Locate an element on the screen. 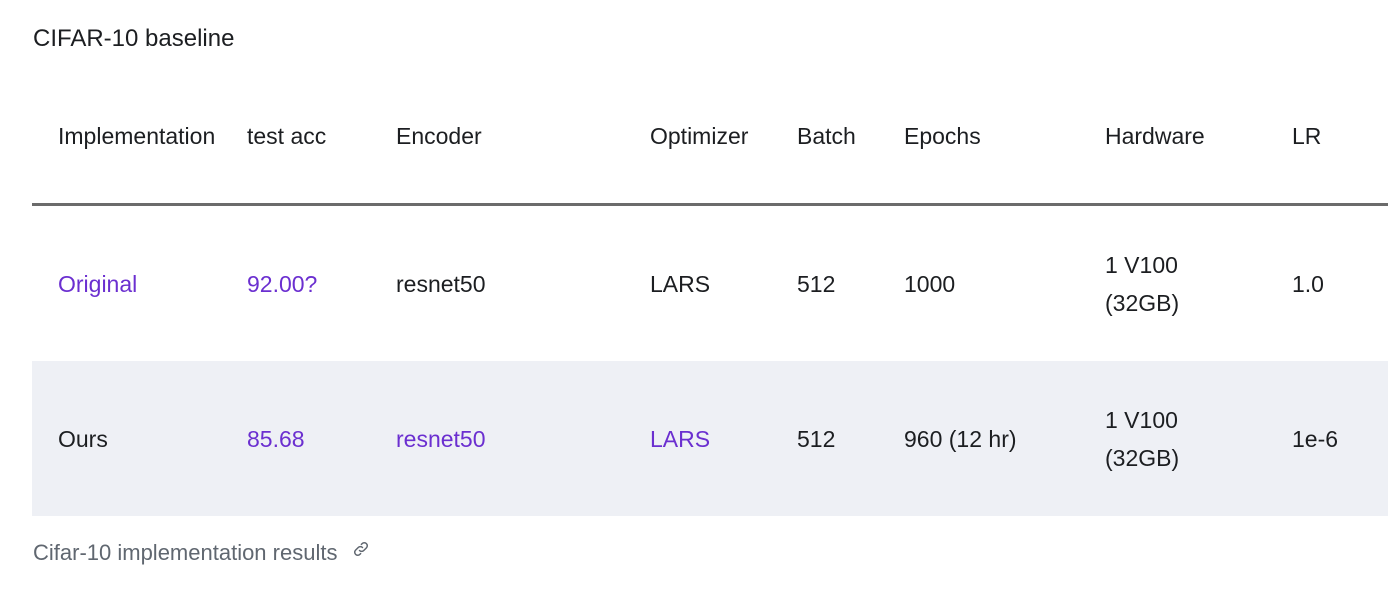 The height and width of the screenshot is (594, 1400). original-link: Original is located at coordinates (97, 284).